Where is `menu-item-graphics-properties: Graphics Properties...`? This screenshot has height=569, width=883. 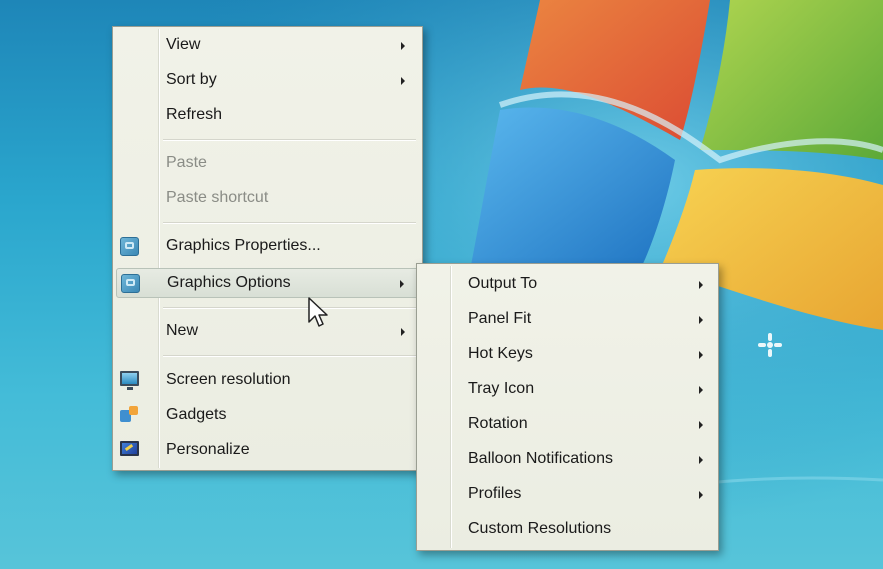
menu-item-graphics-properties: Graphics Properties... is located at coordinates (267, 247).